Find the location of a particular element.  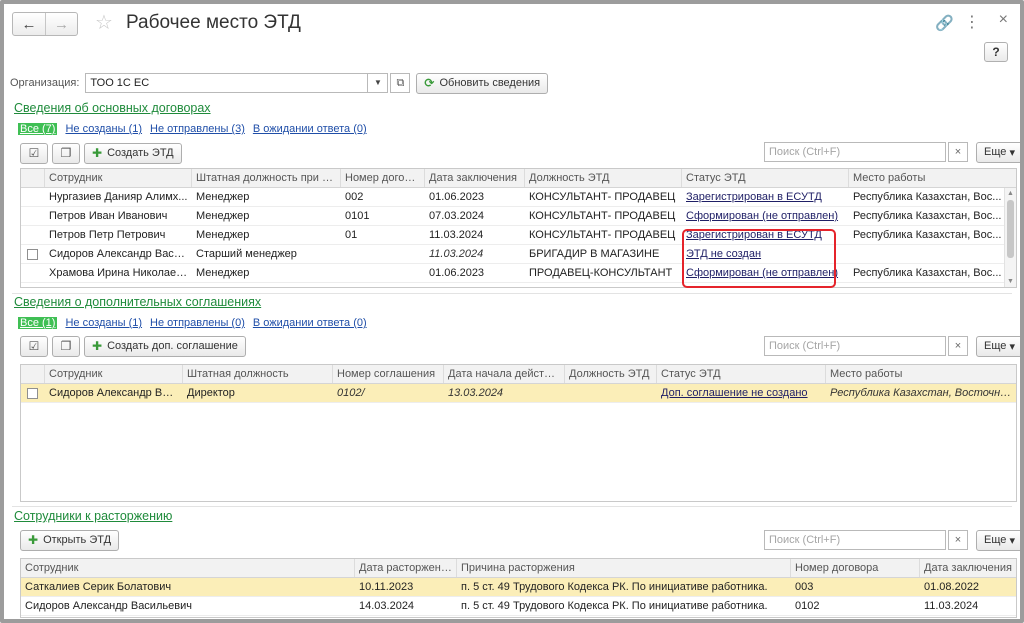

cell: Директор is located at coordinates (211, 393).